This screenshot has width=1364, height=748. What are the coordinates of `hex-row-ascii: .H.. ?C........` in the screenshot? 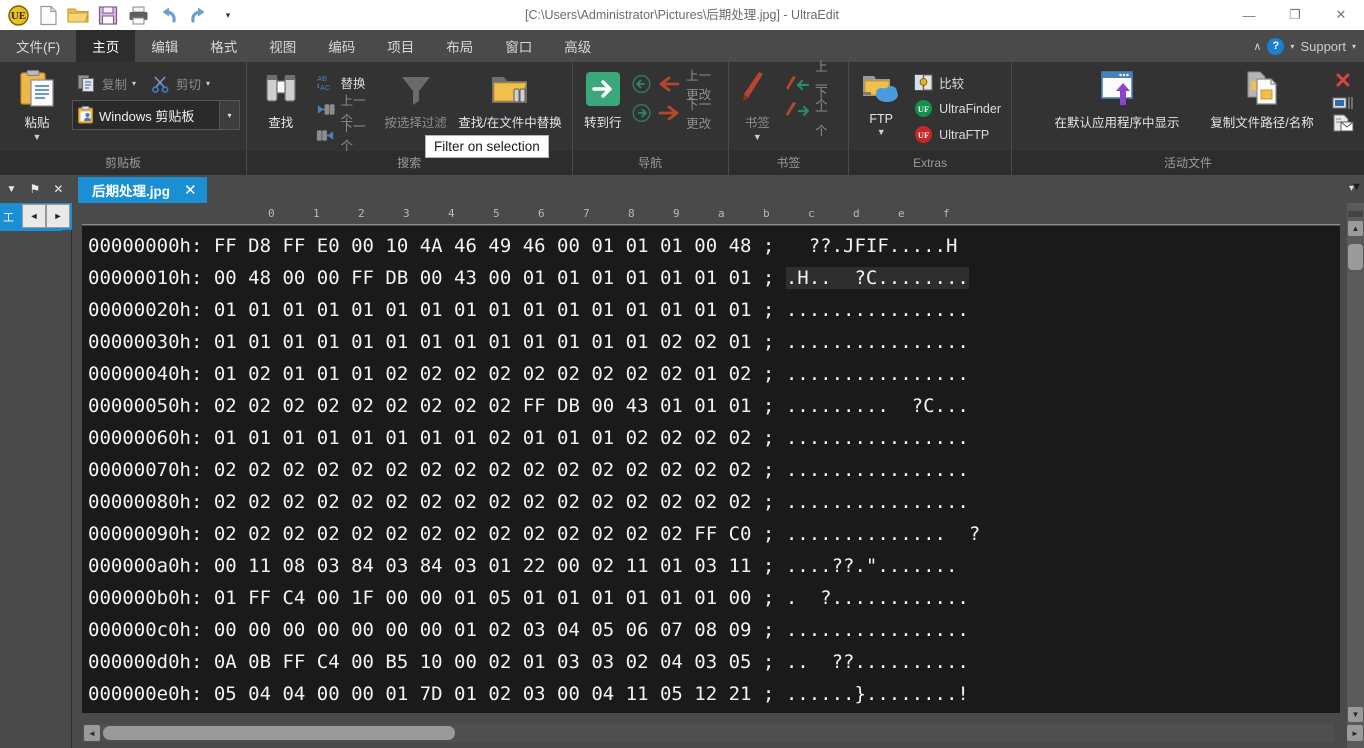 It's located at (877, 278).